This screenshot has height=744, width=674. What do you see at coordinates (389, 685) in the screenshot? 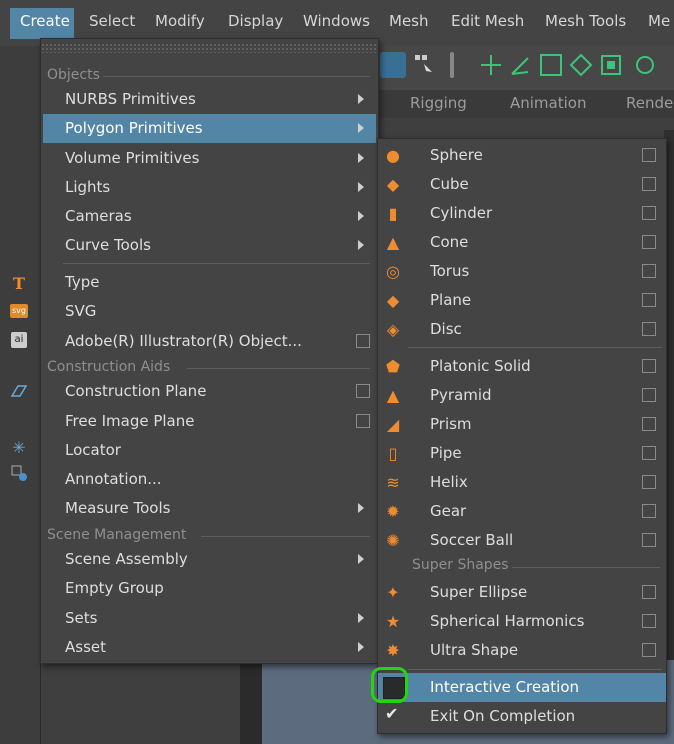
I see `highlight-annotation-ring` at bounding box center [389, 685].